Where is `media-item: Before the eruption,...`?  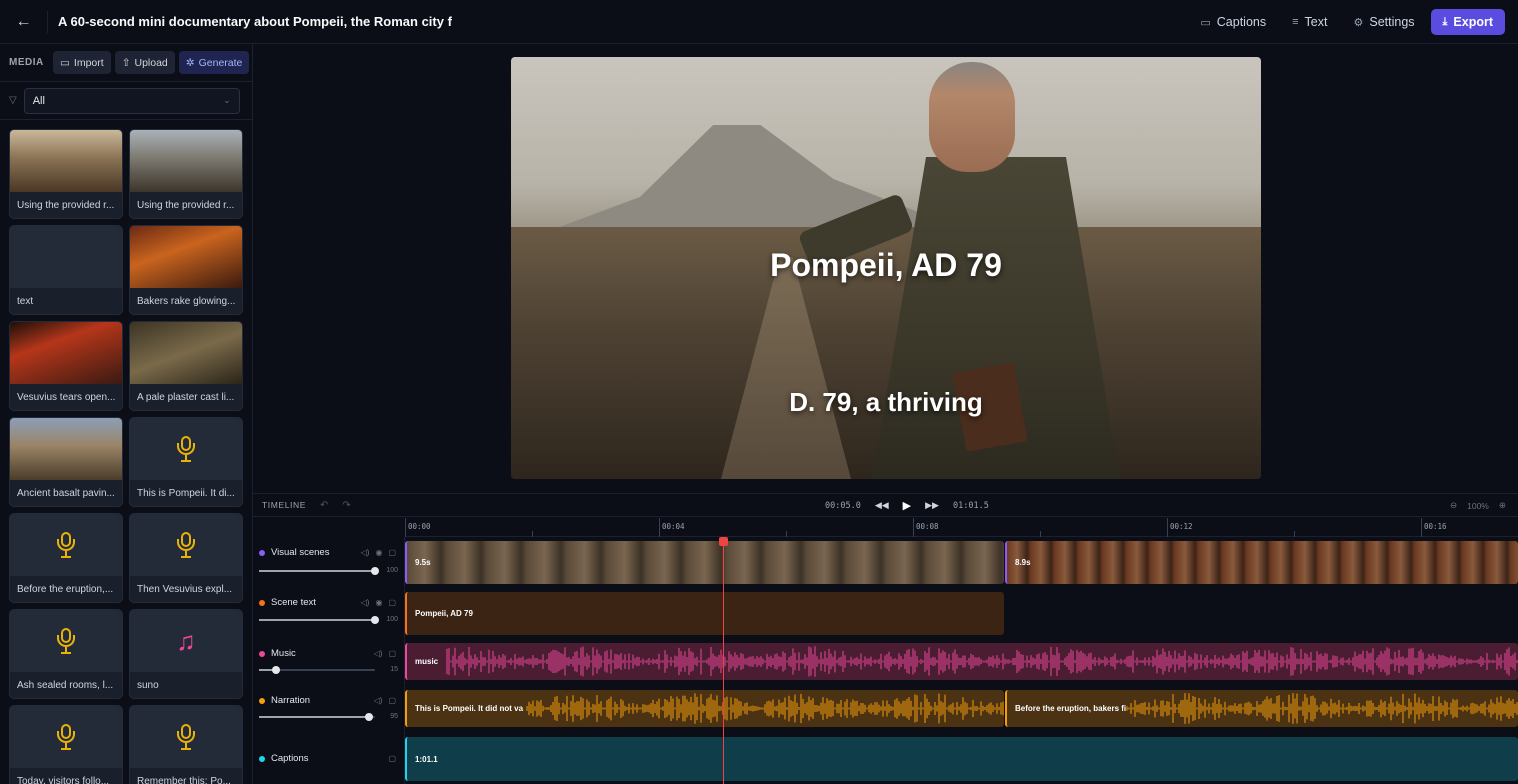 media-item: Before the eruption,... is located at coordinates (66, 558).